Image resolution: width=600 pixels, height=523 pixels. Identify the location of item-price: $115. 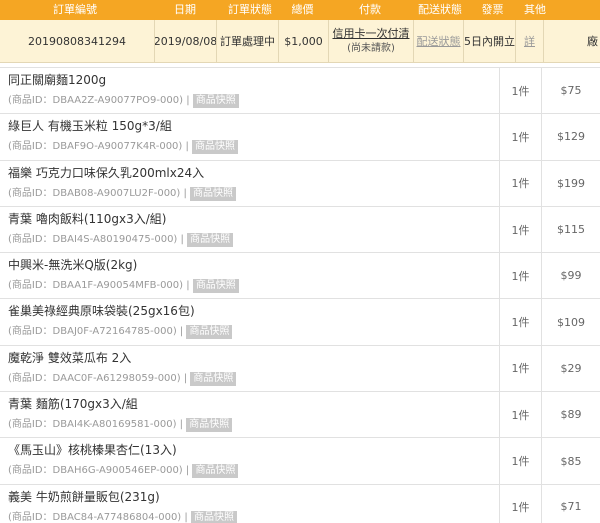
(571, 230).